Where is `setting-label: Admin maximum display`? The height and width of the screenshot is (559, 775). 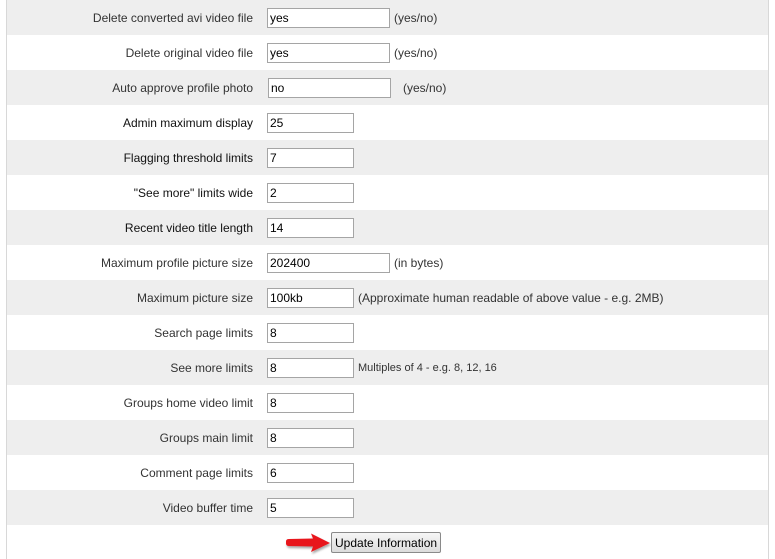
setting-label: Admin maximum display is located at coordinates (187, 122).